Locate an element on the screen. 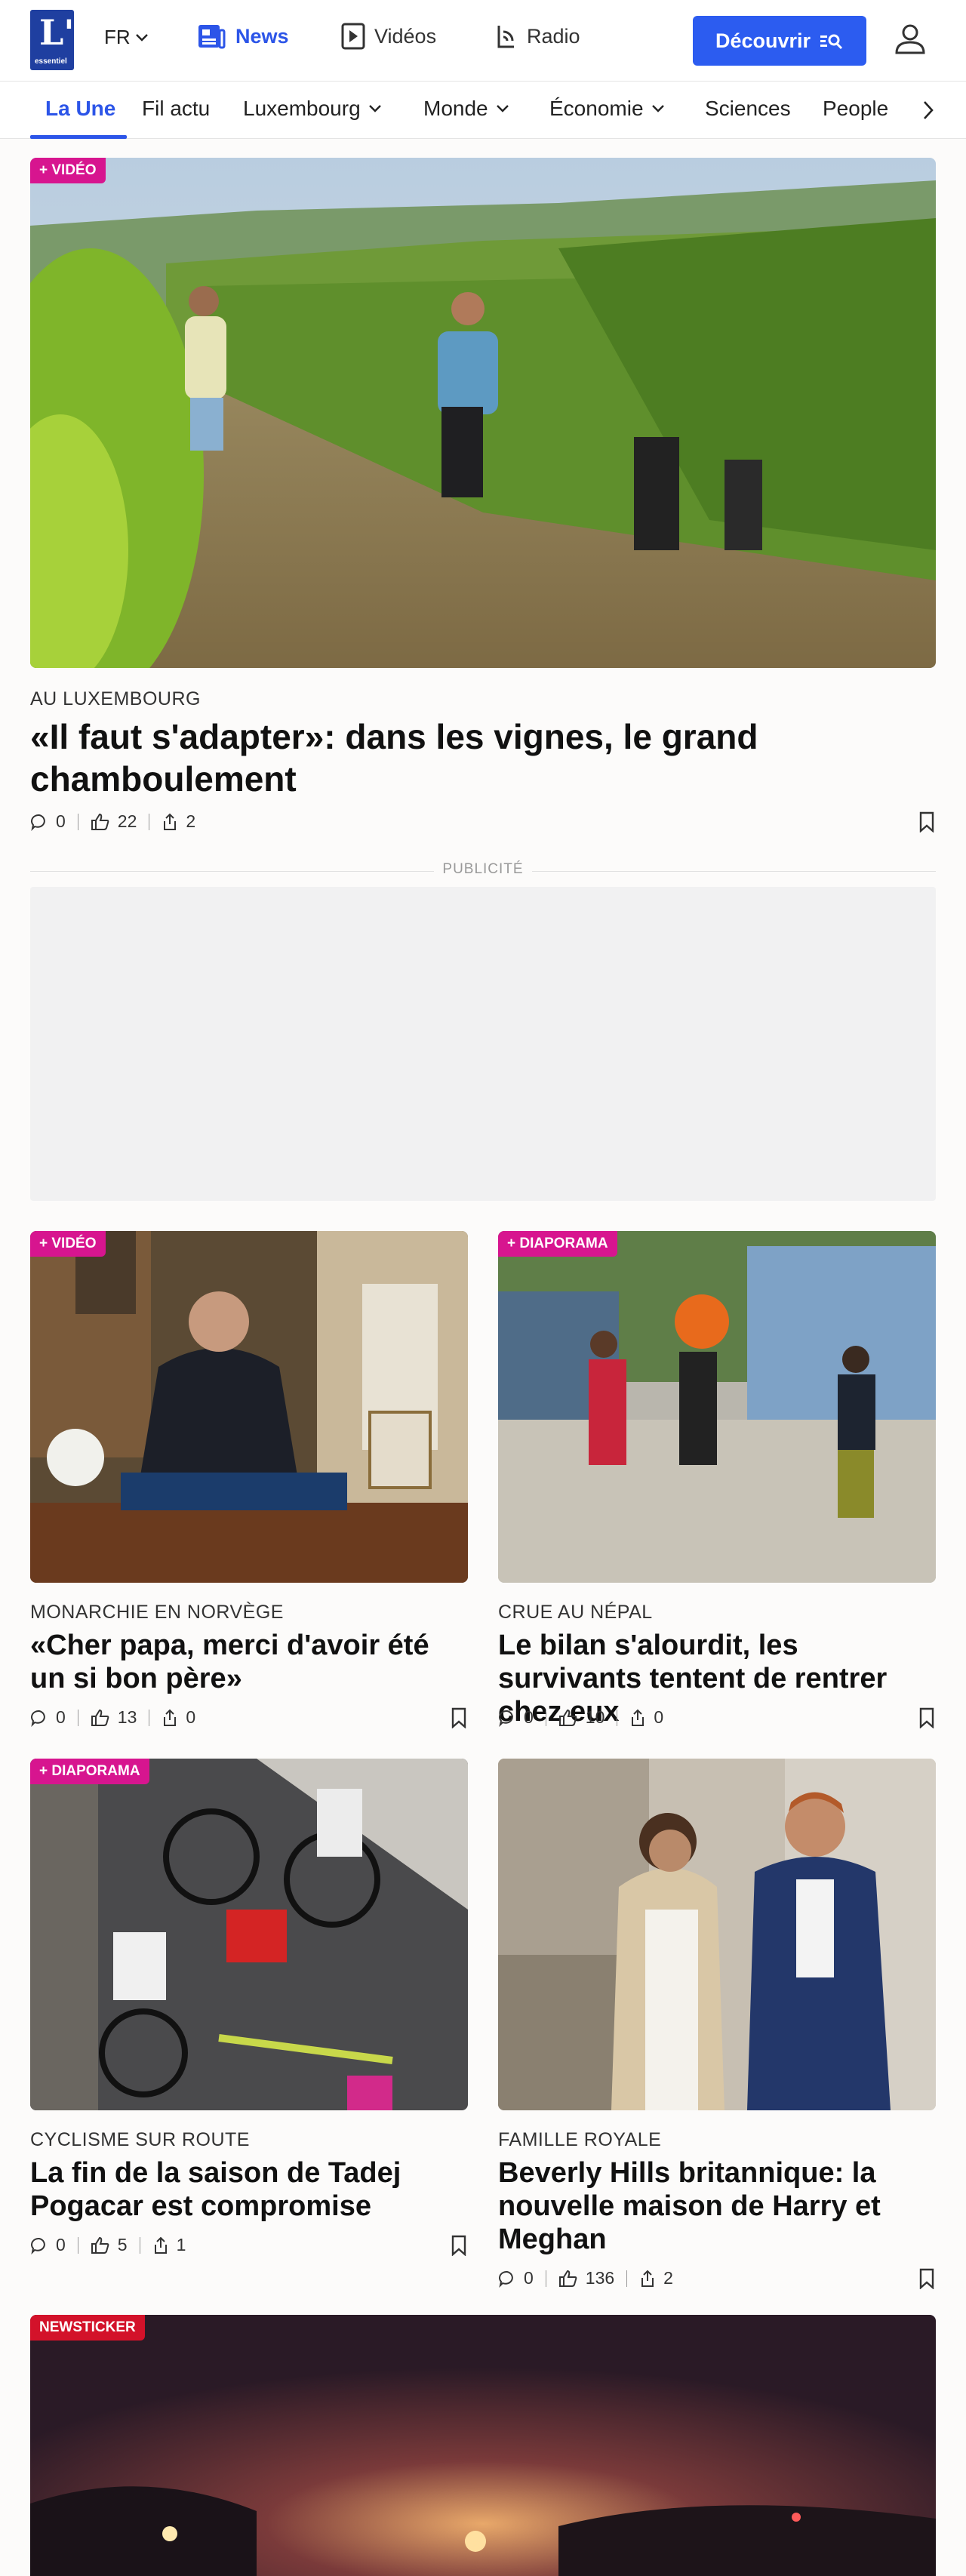 The width and height of the screenshot is (966, 2576). language-label: FR is located at coordinates (117, 37).